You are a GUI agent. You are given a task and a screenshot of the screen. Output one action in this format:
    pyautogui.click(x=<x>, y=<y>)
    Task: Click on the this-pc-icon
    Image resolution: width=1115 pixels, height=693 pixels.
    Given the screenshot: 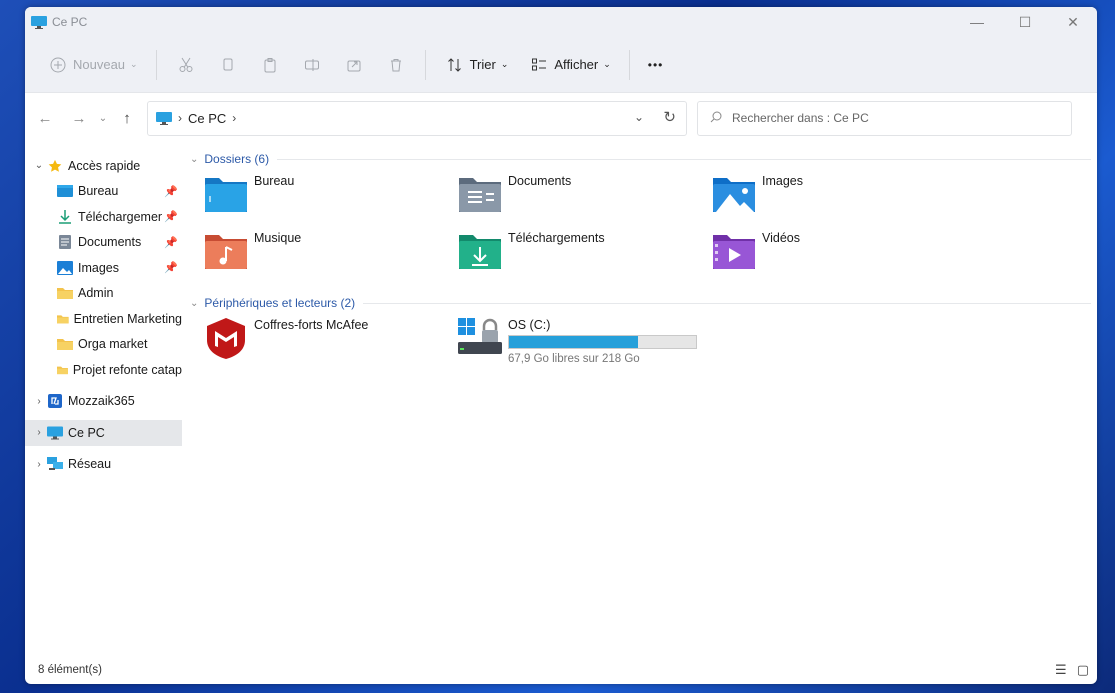 What is the action you would take?
    pyautogui.click(x=39, y=22)
    